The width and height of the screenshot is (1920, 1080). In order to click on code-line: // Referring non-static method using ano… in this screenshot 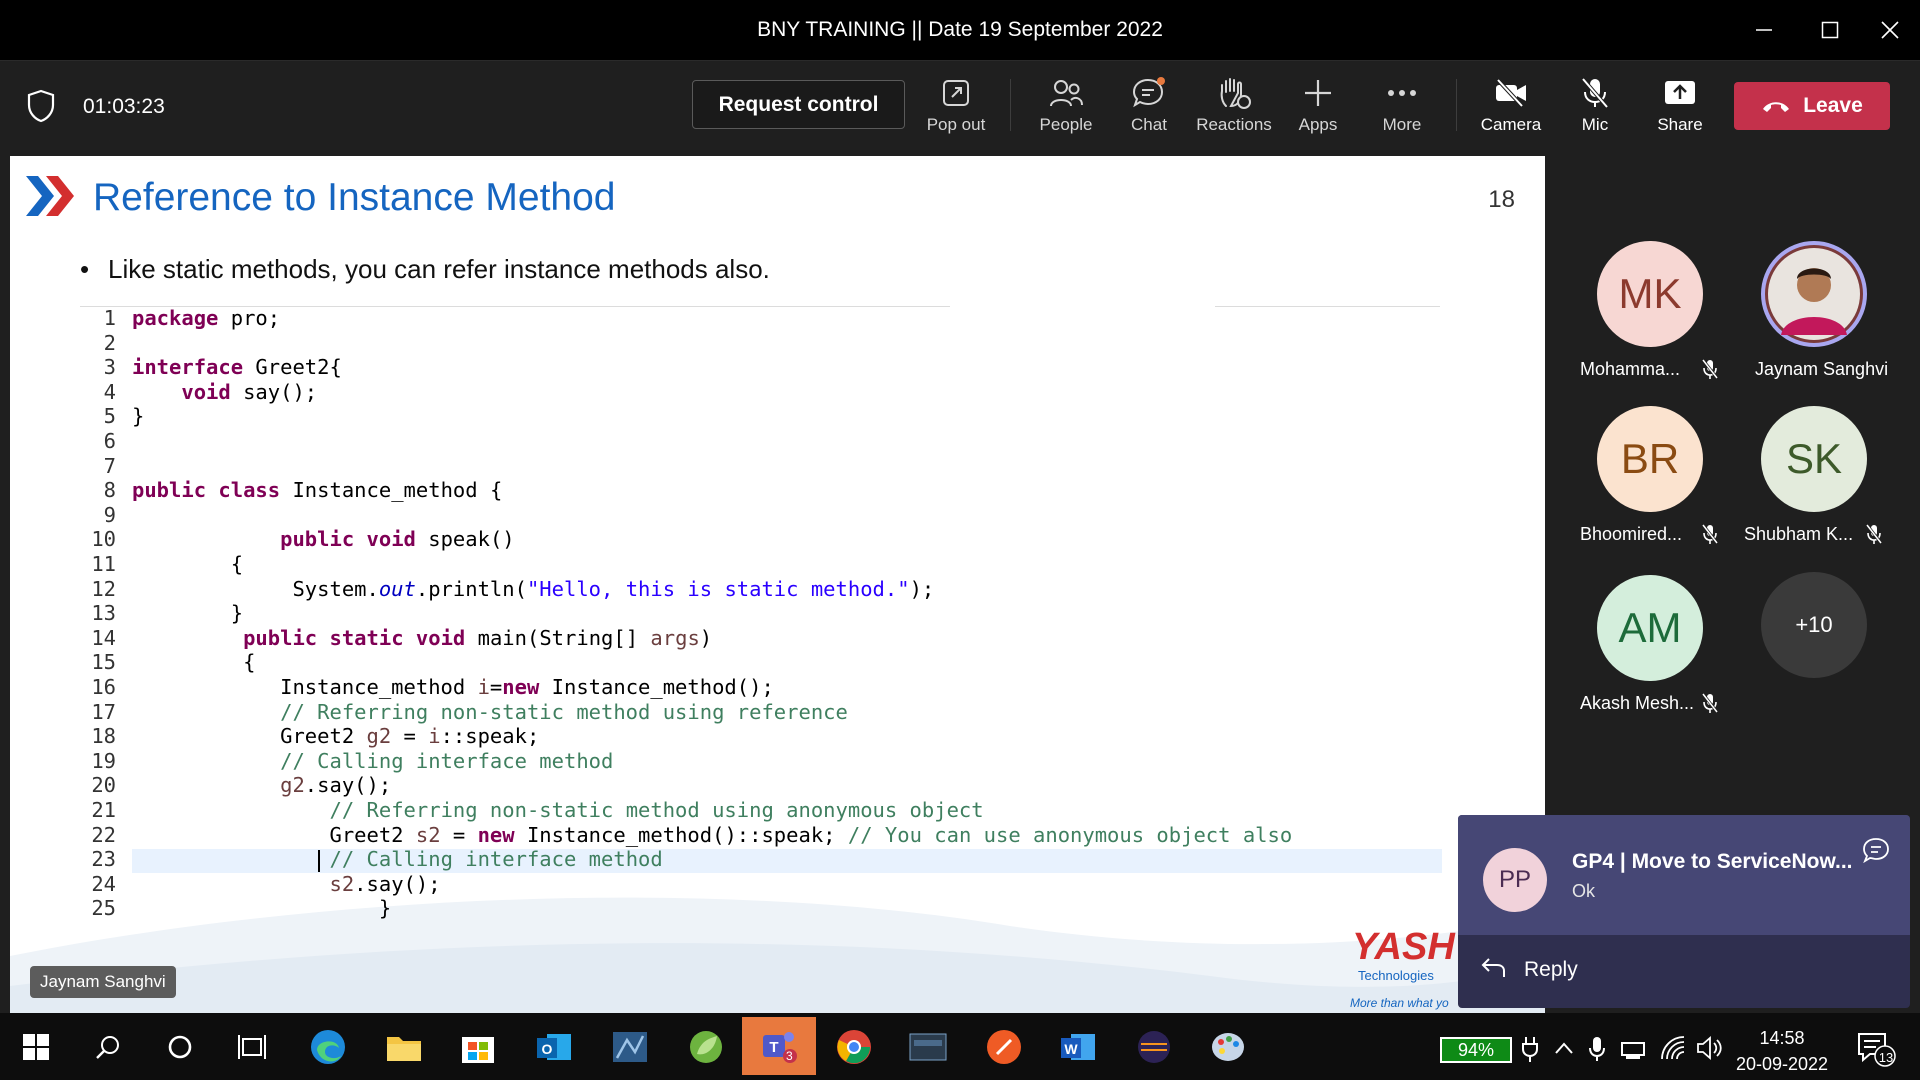, I will do `click(656, 810)`.